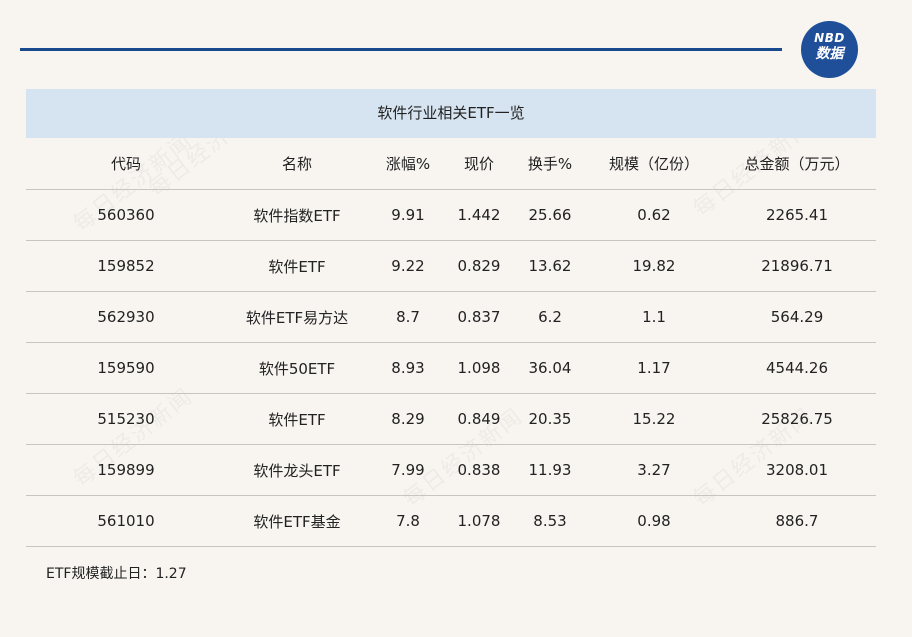 The image size is (912, 637). I want to click on table-row: 562930 软件ETF易方达 8.7 0.837 6.2 1.1 564.29, so click(451, 317).